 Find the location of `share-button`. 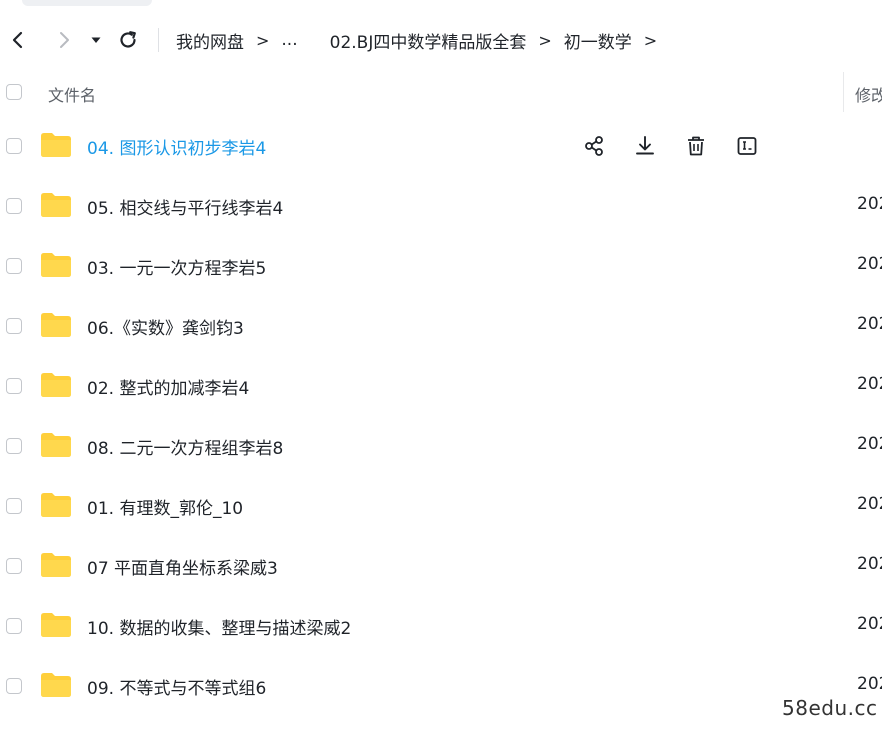

share-button is located at coordinates (594, 146).